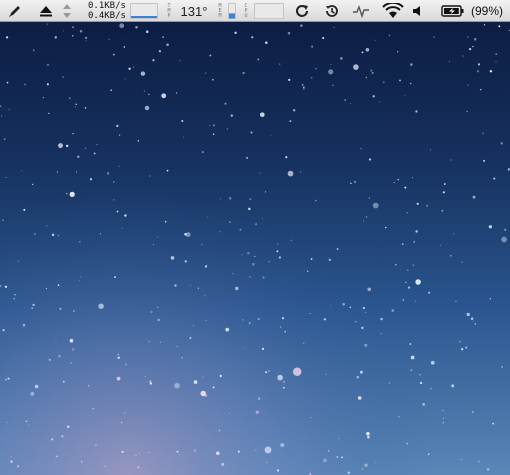  I want to click on cpu-graph, so click(269, 11).